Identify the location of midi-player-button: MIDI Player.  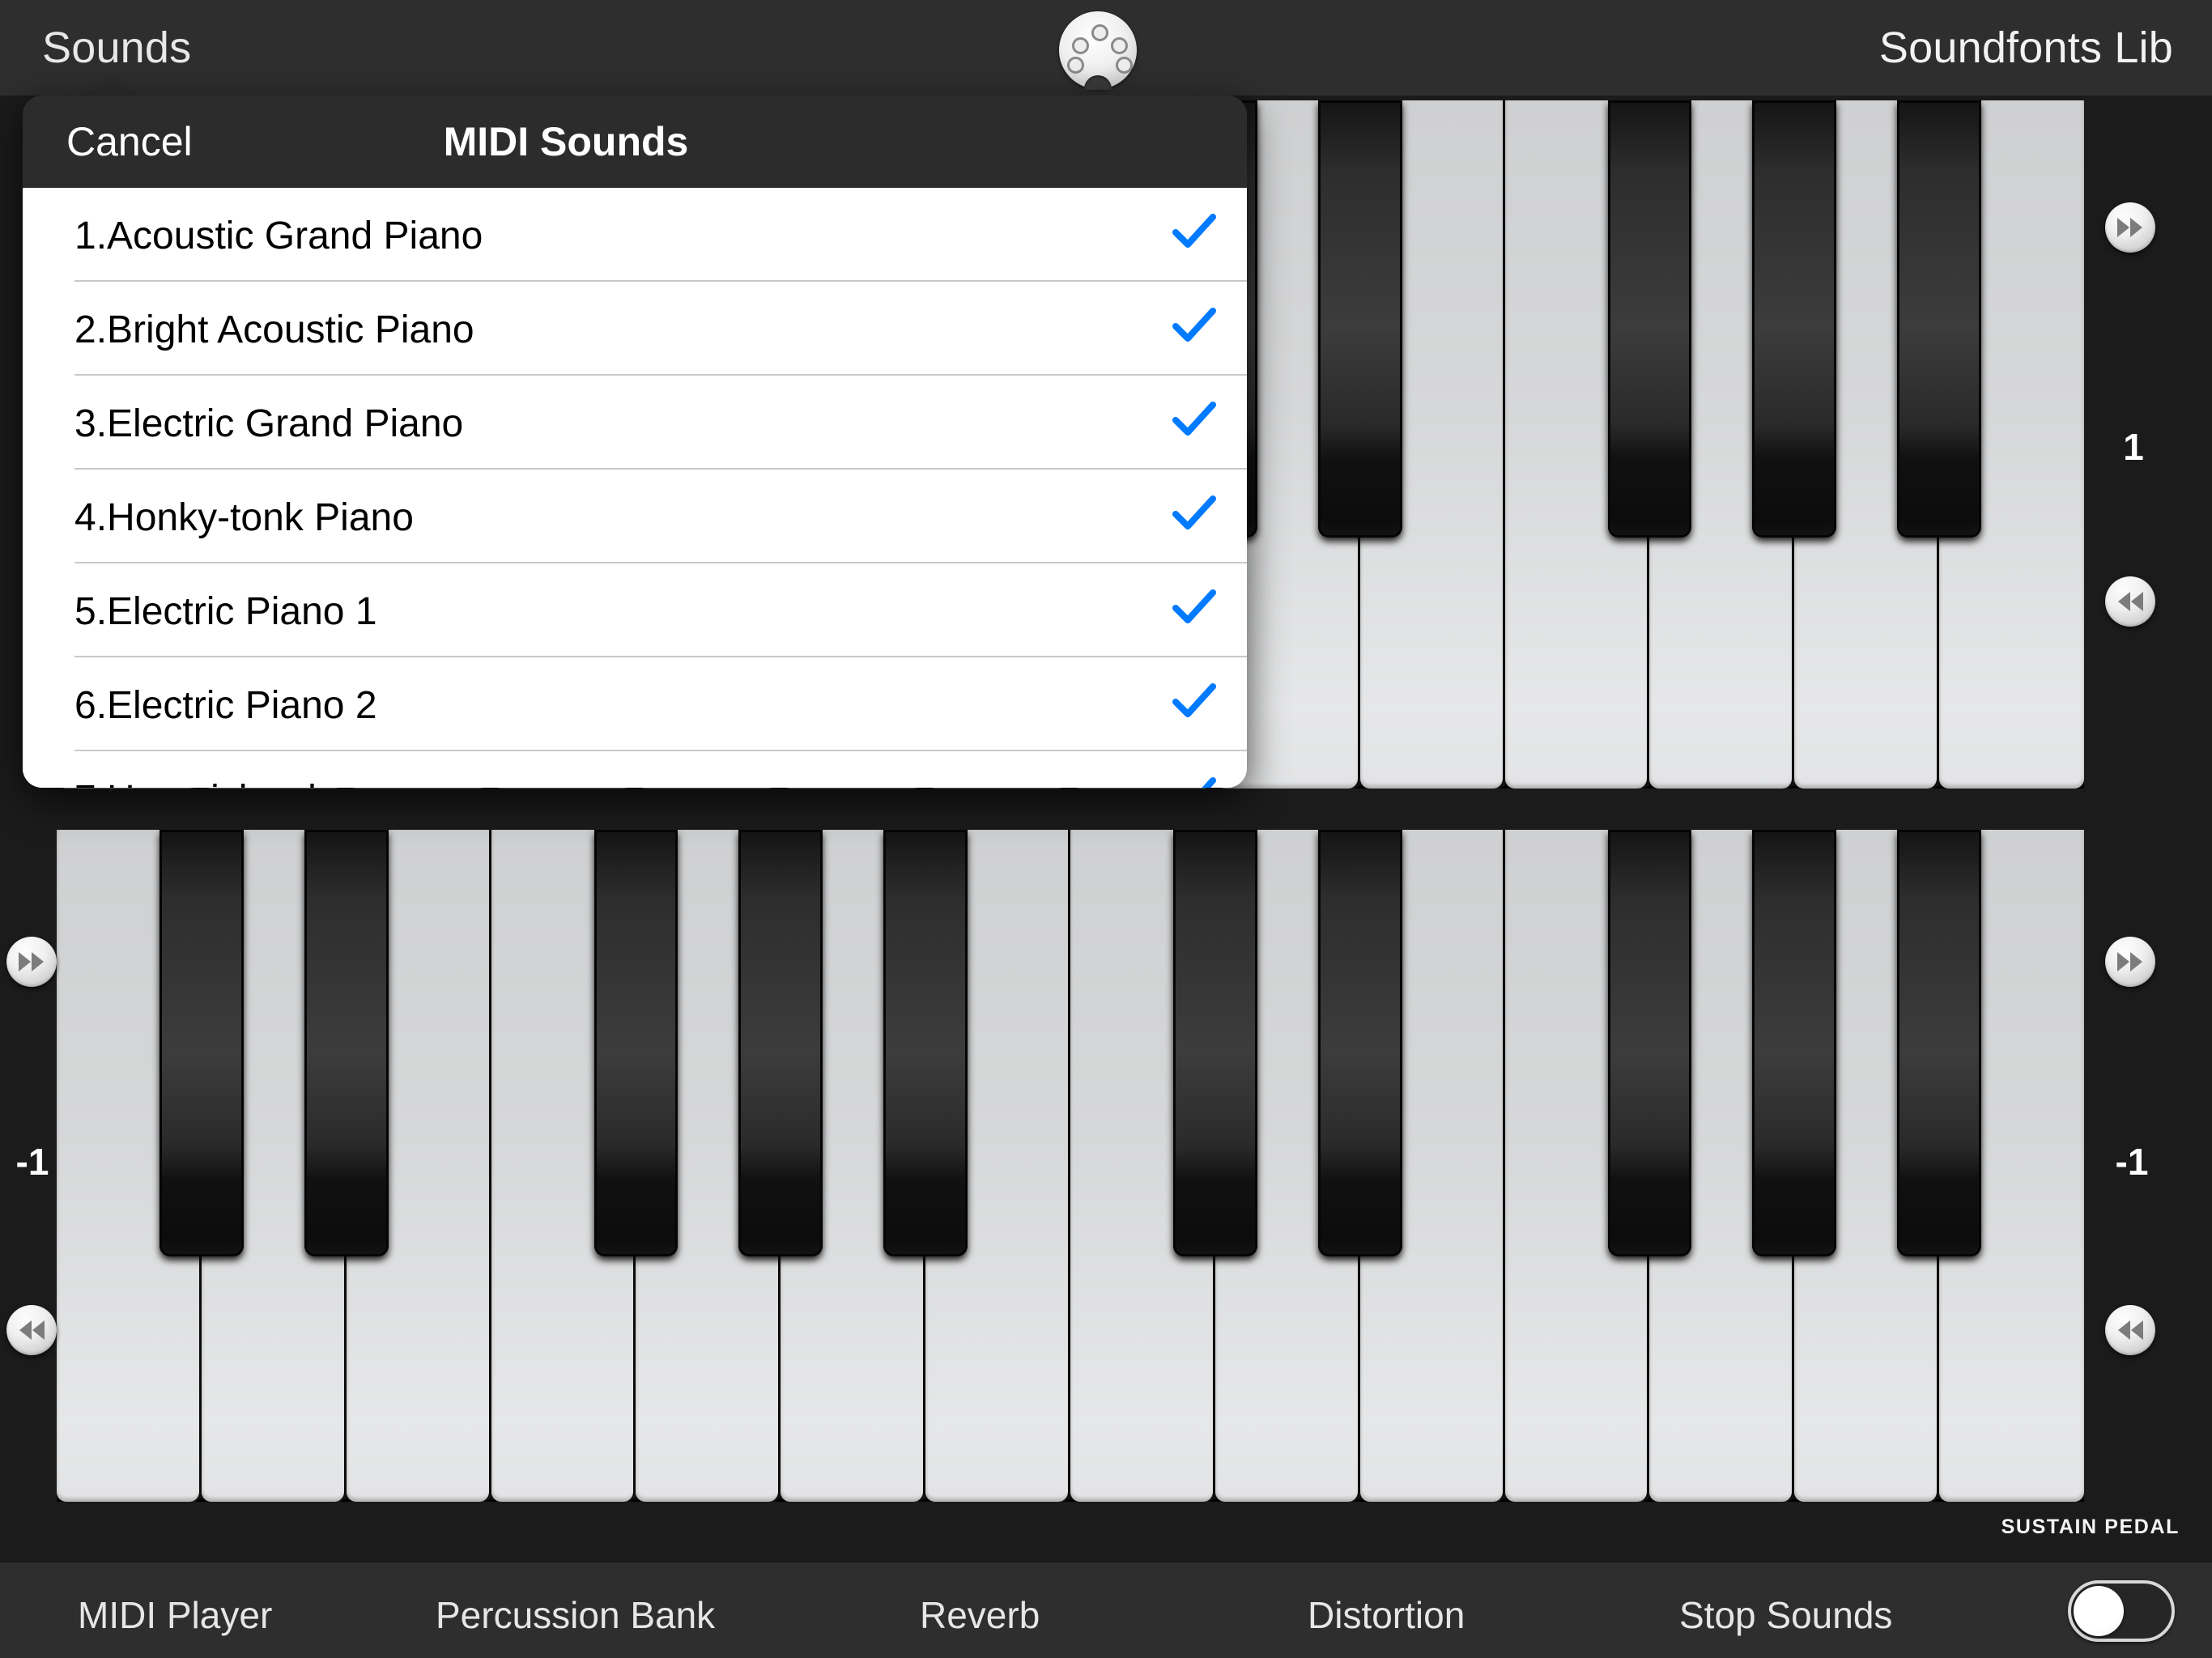
(175, 1615).